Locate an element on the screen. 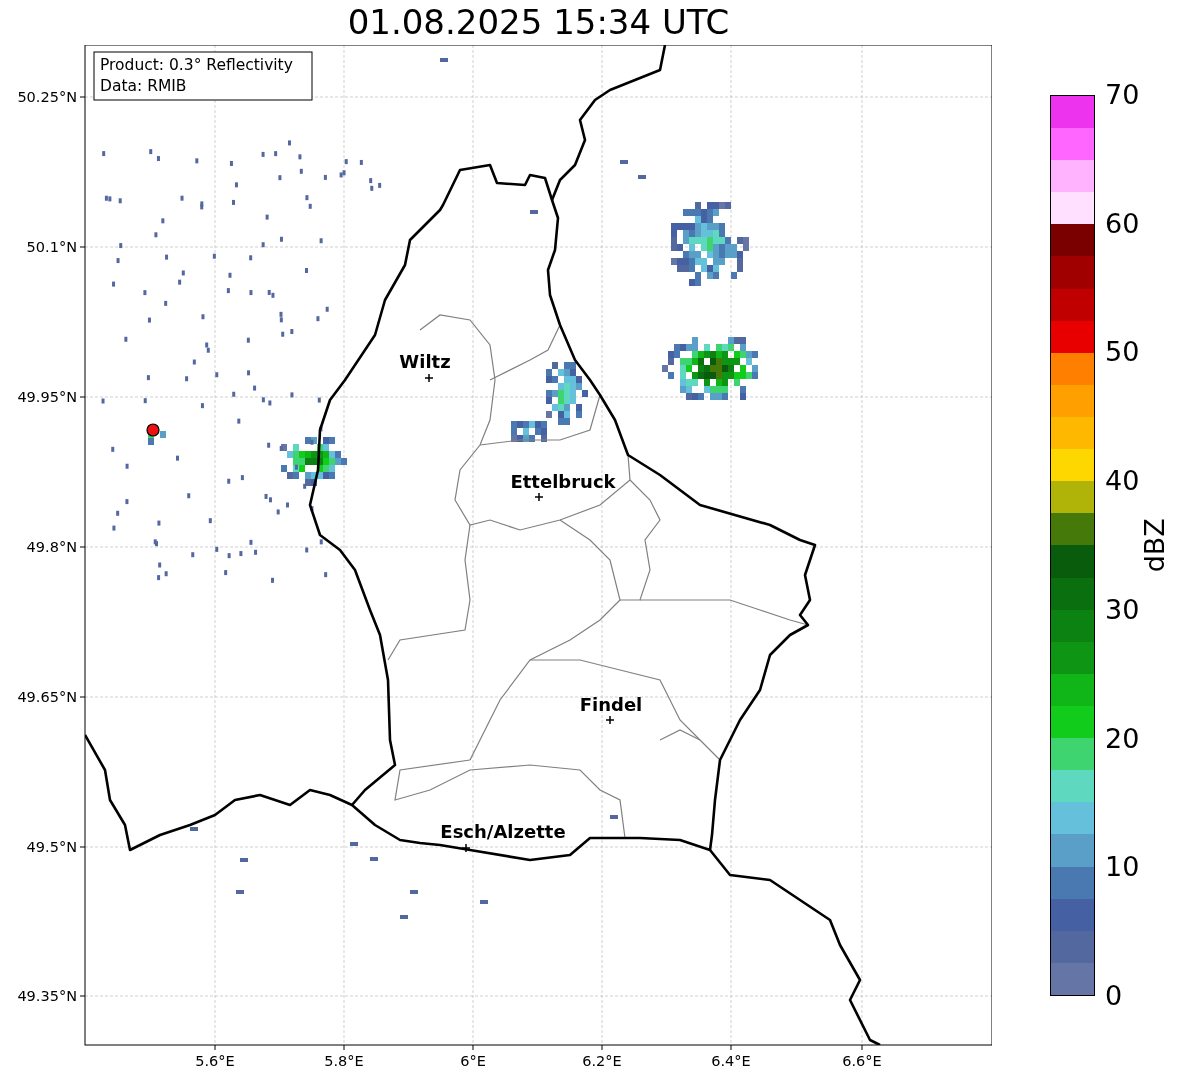 Image resolution: width=1184 pixels, height=1081 pixels. axis-tick-label: 49.5°N is located at coordinates (51, 847).